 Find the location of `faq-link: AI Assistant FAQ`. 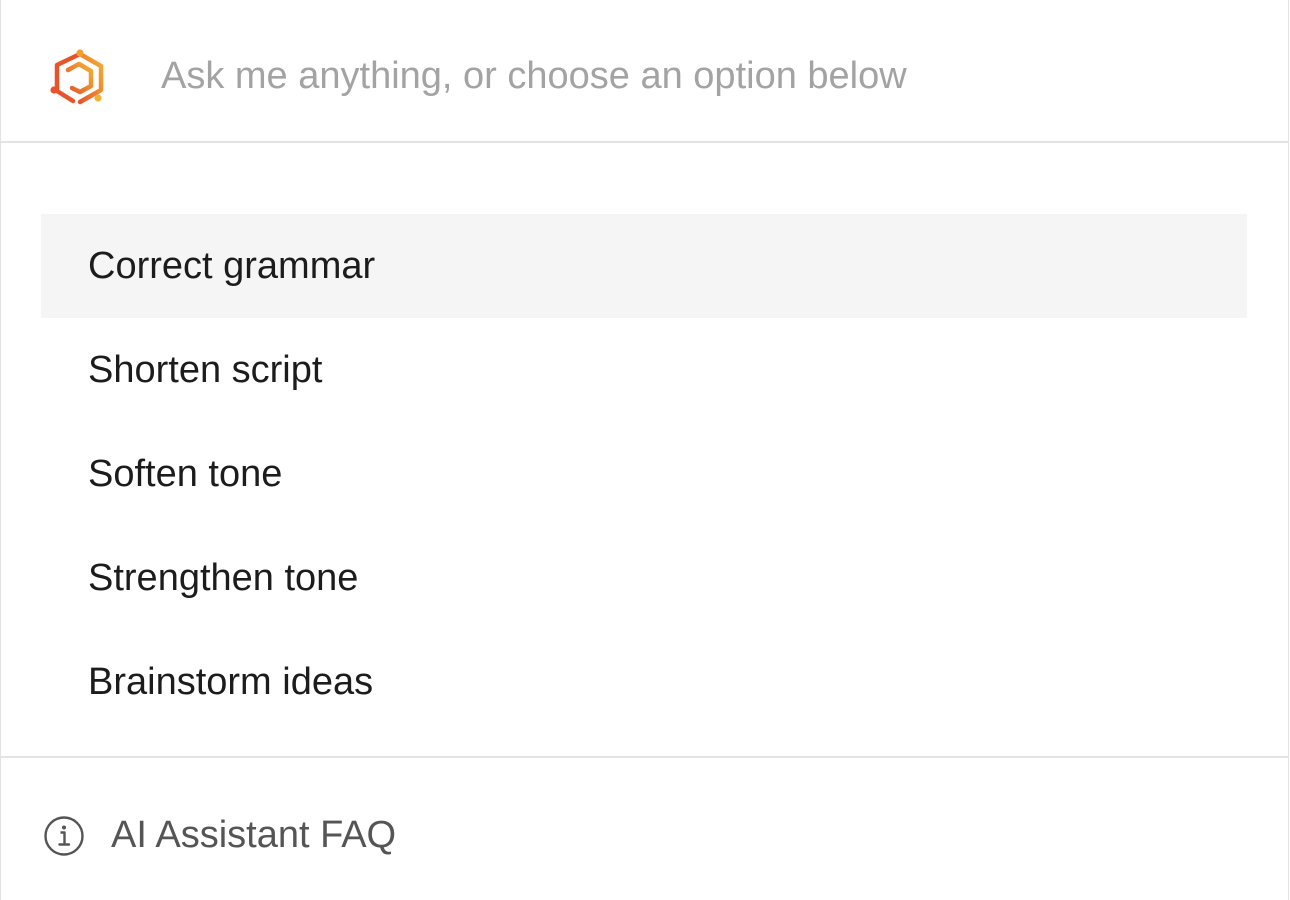

faq-link: AI Assistant FAQ is located at coordinates (219, 835).